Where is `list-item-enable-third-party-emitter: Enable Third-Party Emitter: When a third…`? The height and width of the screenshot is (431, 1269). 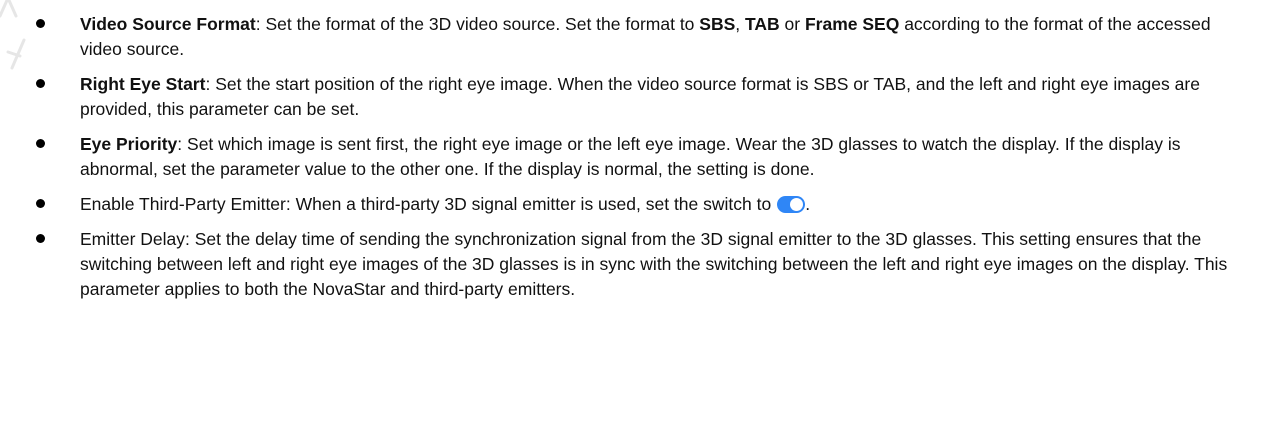
list-item-enable-third-party-emitter: Enable Third-Party Emitter: When a third… is located at coordinates (634, 204).